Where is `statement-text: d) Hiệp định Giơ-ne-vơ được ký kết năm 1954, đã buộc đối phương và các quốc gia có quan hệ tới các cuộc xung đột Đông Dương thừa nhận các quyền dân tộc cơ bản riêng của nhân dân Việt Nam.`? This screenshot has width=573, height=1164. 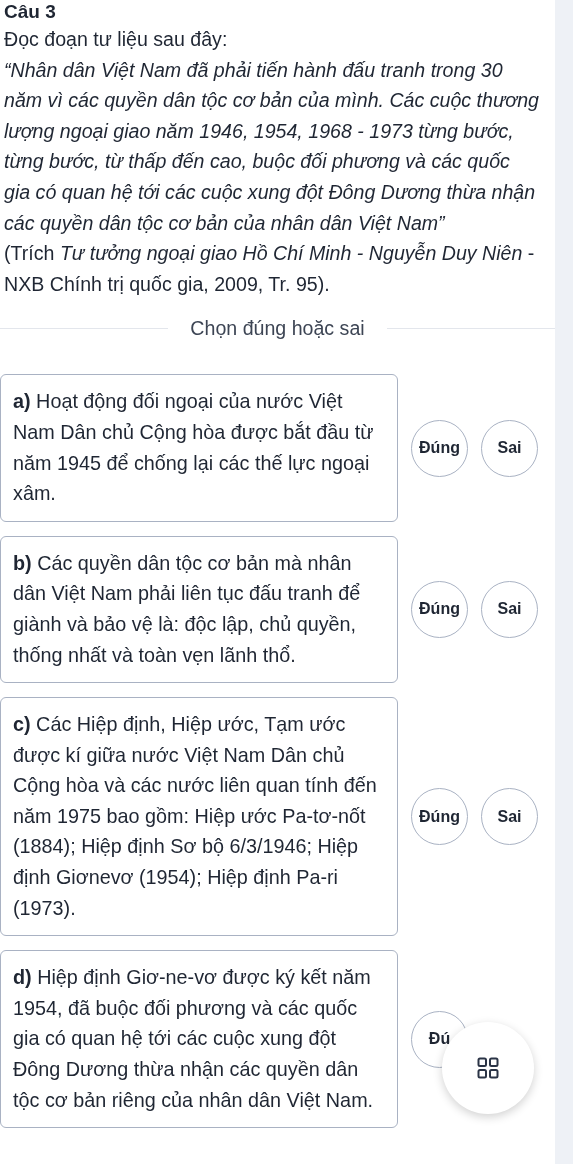 statement-text: d) Hiệp định Giơ-ne-vơ được ký kết năm 1954, đã buộc đối phương và các quốc gia có quan hệ tới các cuộc xung đột Đông Dương thừa nhận các quyền dân tộc cơ bản riêng của nhân dân Việt Nam. is located at coordinates (194, 1039).